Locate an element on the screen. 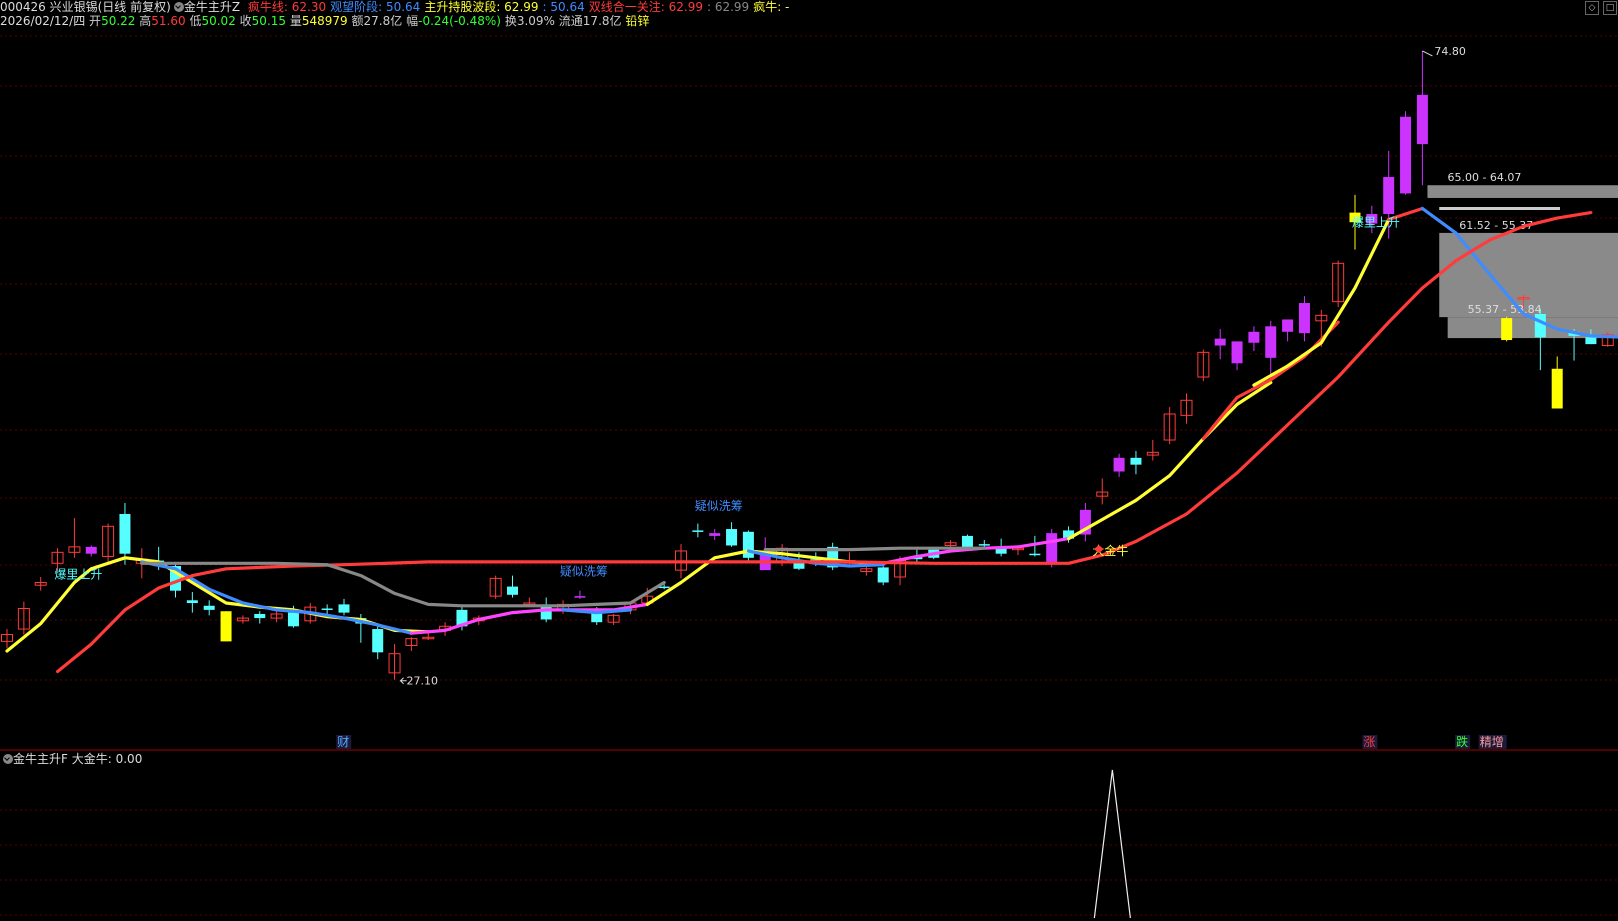 Image resolution: width=1618 pixels, height=921 pixels. event-mark: 精增 is located at coordinates (1492, 742).